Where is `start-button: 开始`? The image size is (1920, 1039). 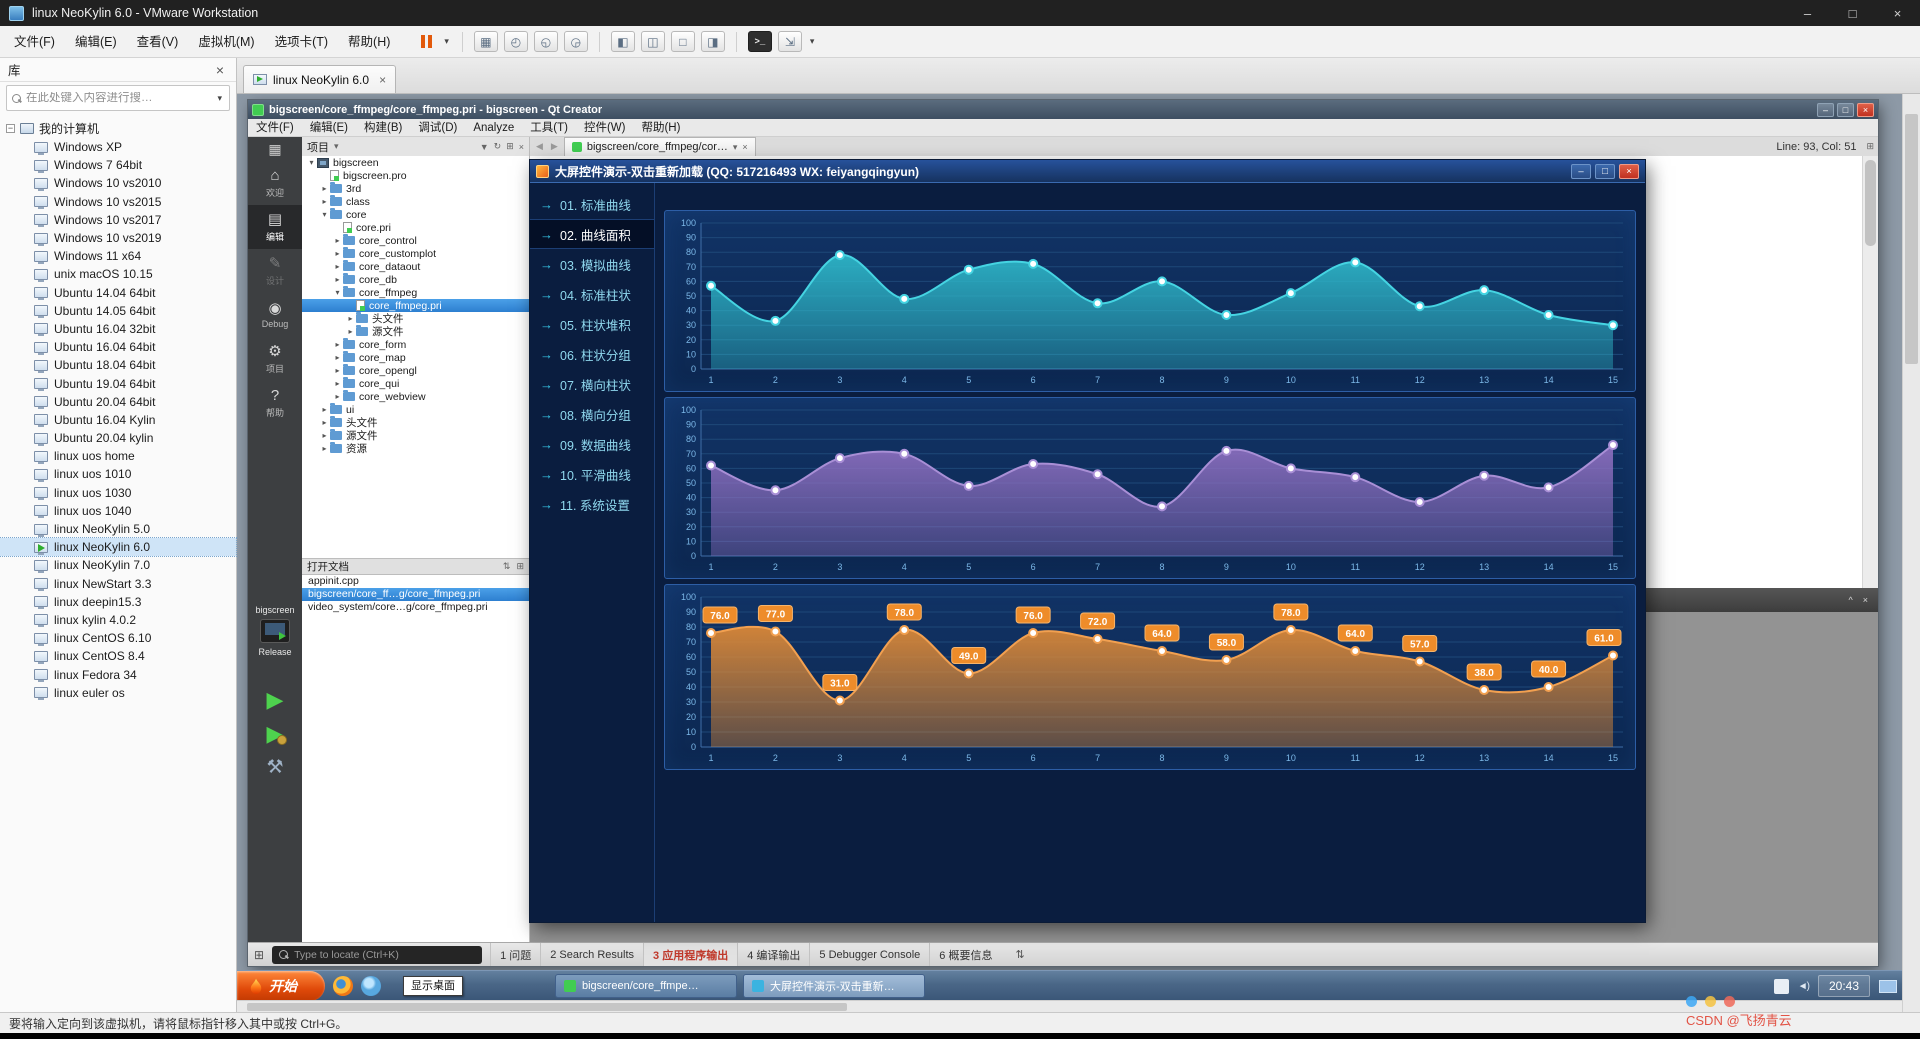 start-button: 开始 is located at coordinates (281, 985).